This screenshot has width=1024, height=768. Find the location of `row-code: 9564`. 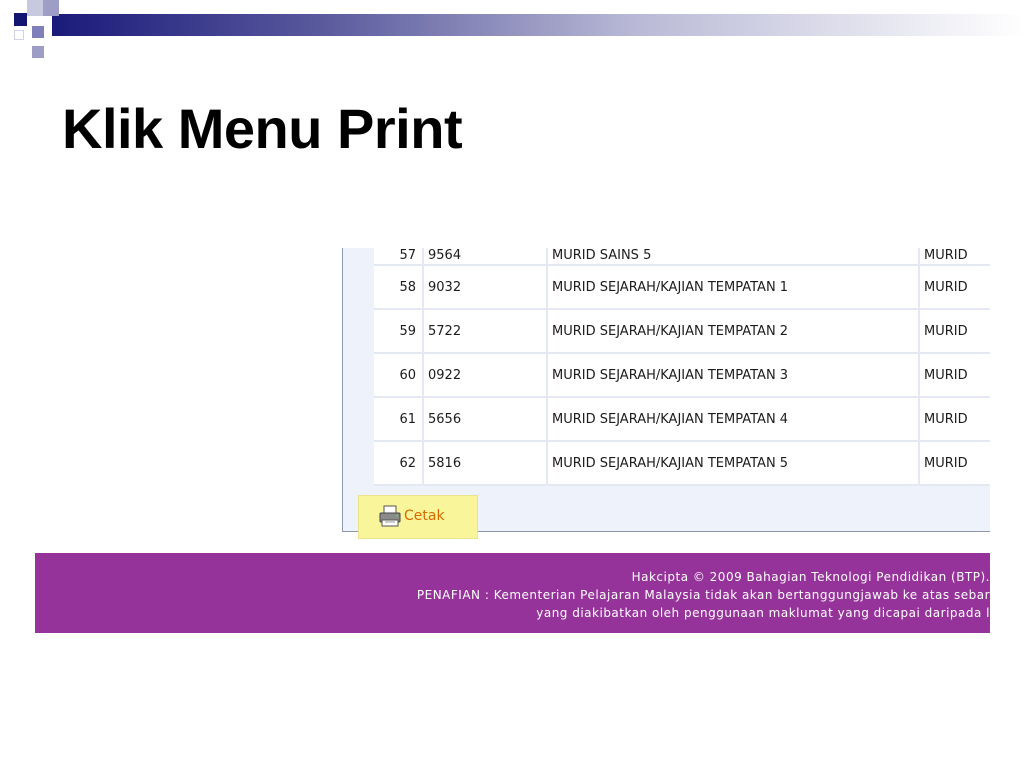

row-code: 9564 is located at coordinates (486, 257).